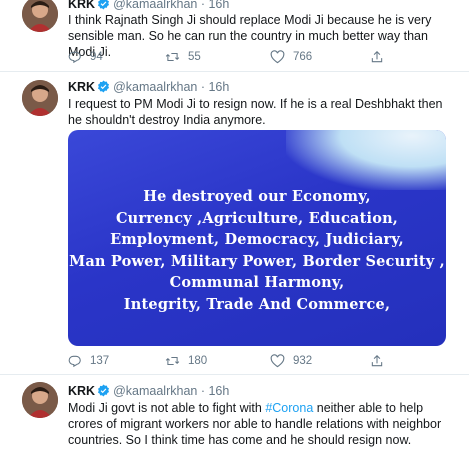 The width and height of the screenshot is (469, 450). Describe the element at coordinates (257, 304) in the screenshot. I see `image-text-line: Integrity, Trade And Commerce,` at that location.